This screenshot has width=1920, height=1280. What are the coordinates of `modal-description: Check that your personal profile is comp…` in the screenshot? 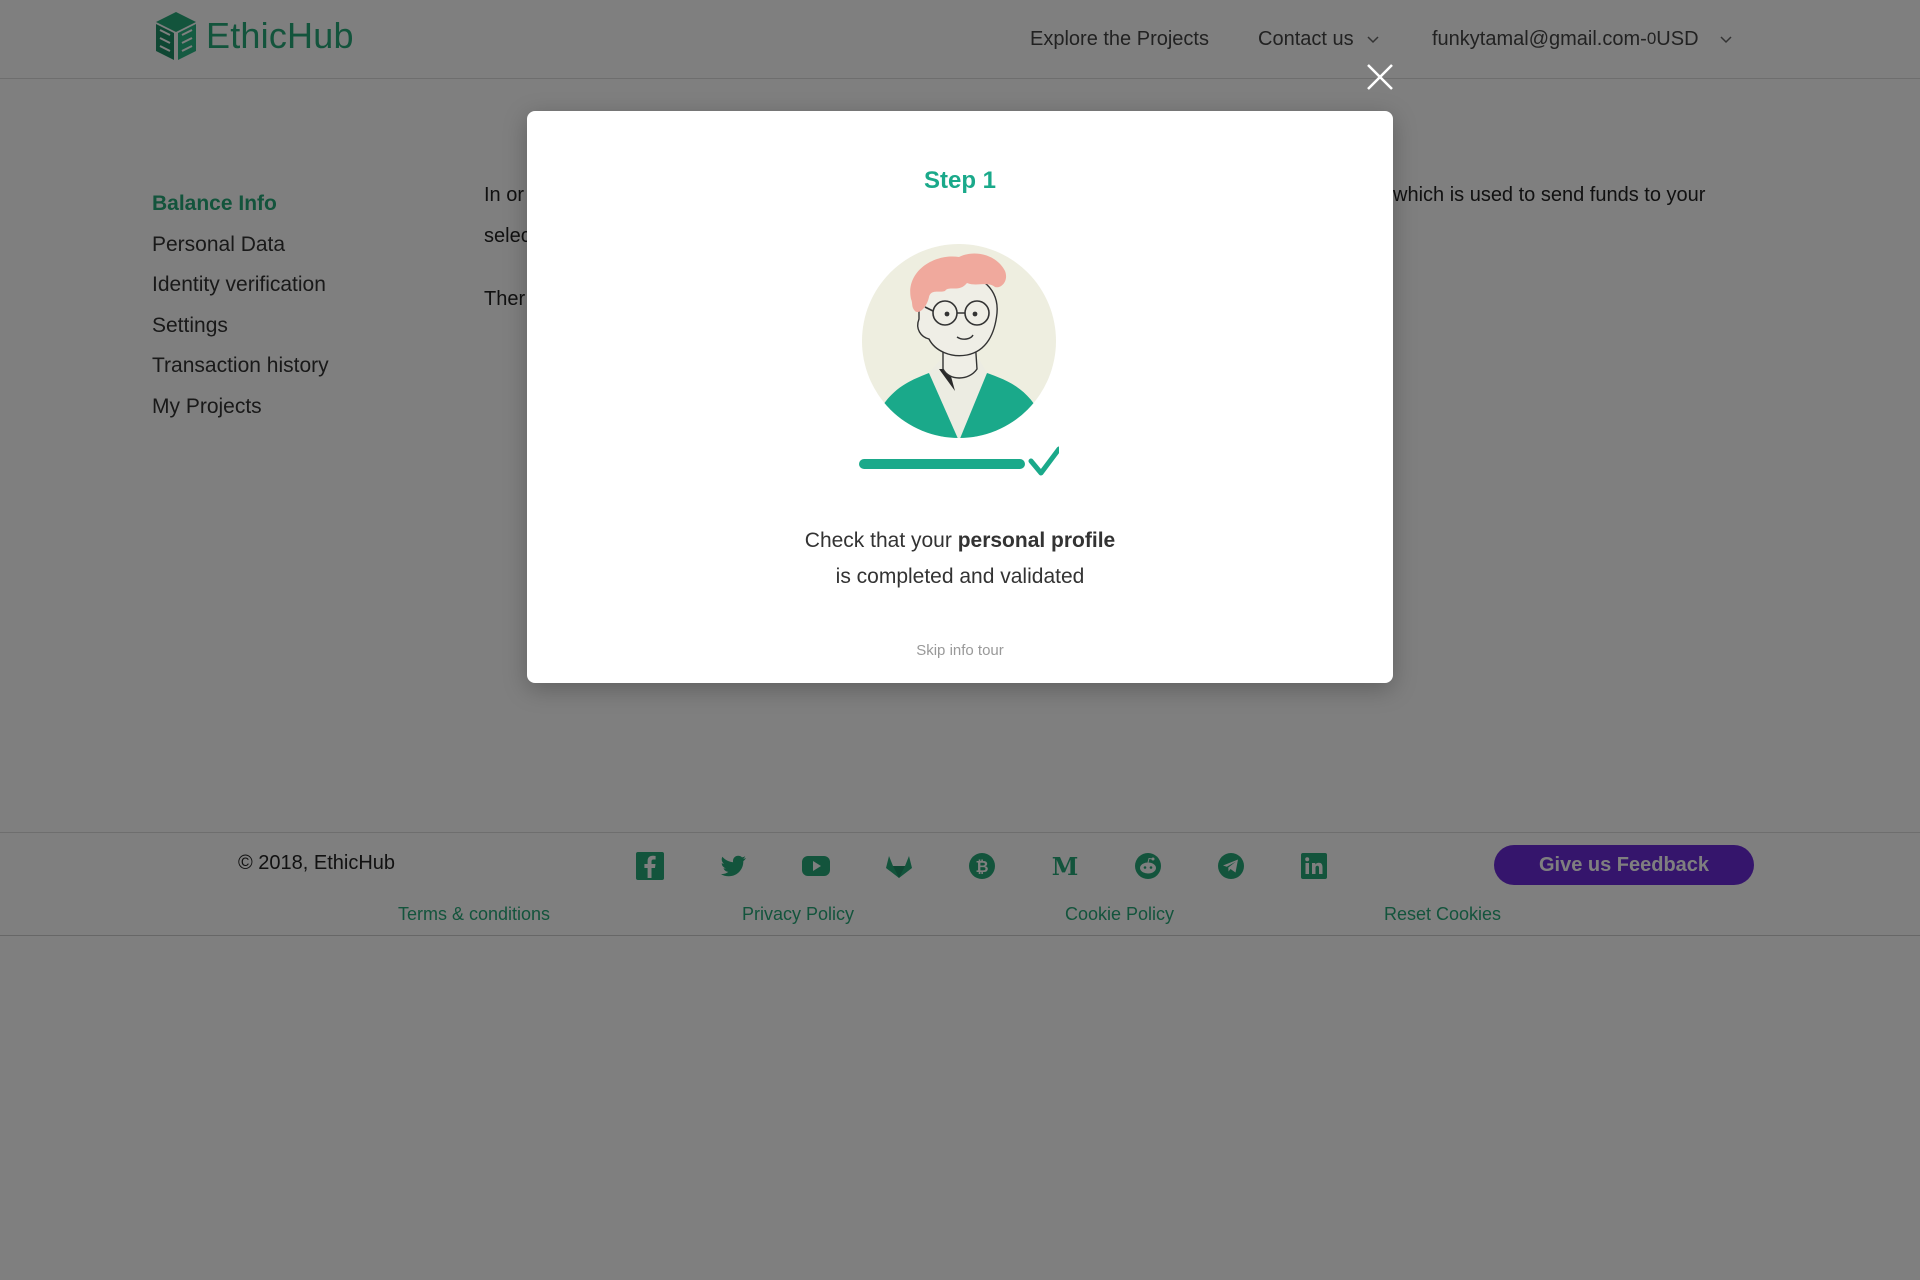 It's located at (960, 559).